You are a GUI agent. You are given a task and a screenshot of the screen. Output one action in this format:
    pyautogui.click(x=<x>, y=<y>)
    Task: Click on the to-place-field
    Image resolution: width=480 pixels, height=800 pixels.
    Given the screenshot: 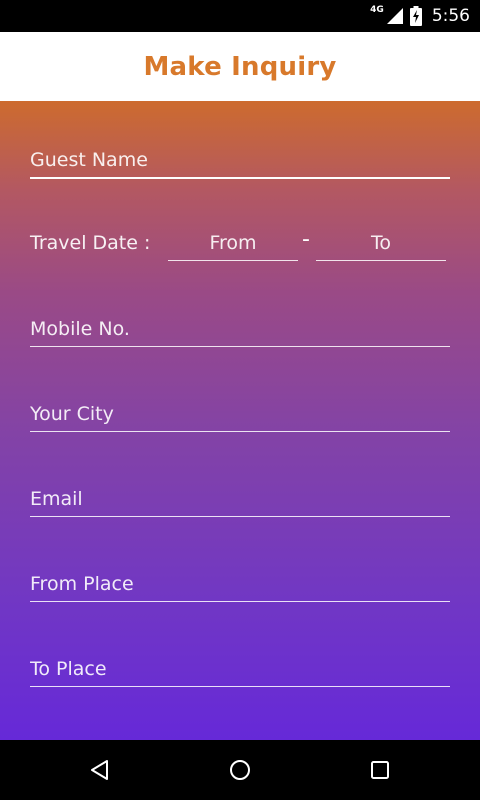 What is the action you would take?
    pyautogui.click(x=240, y=666)
    